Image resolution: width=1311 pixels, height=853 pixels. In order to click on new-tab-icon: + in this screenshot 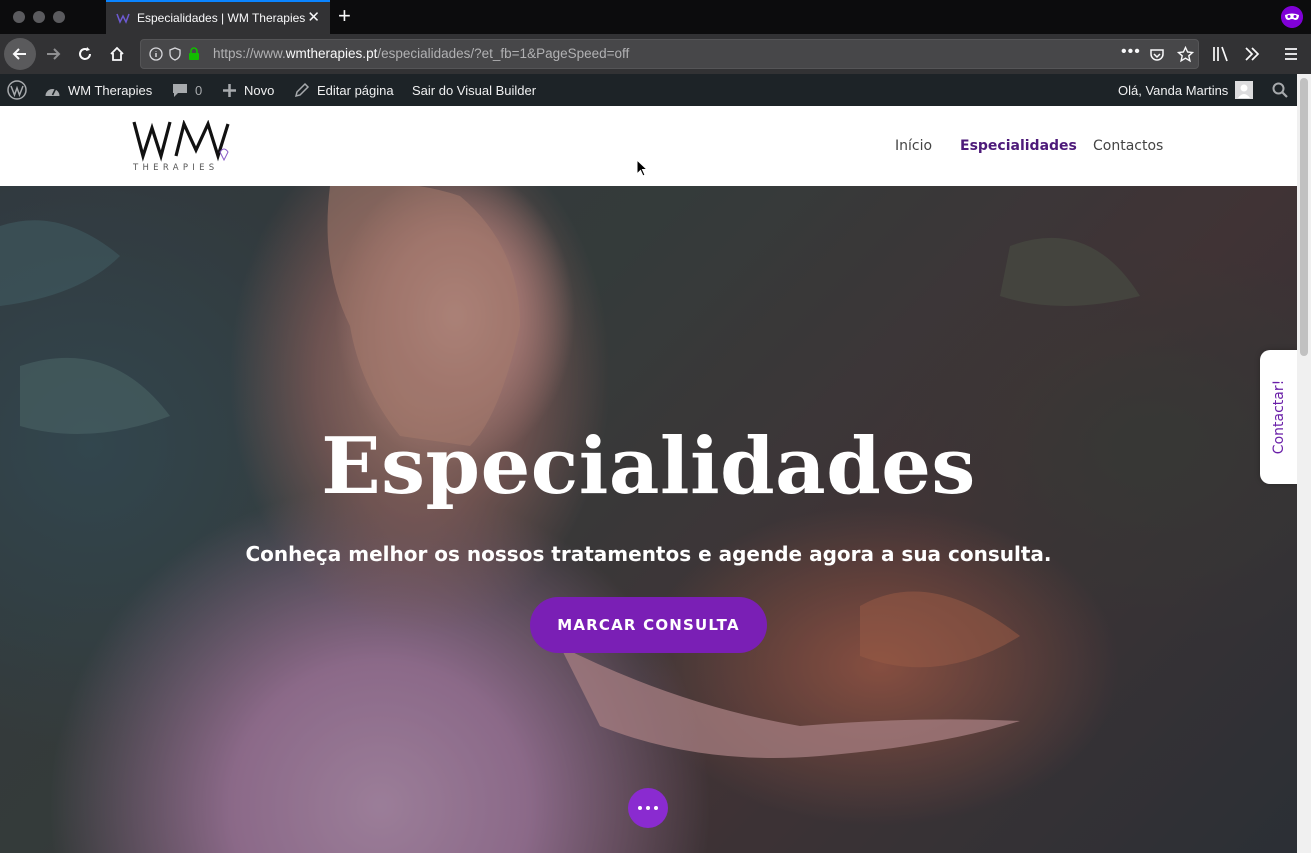, I will do `click(344, 16)`.